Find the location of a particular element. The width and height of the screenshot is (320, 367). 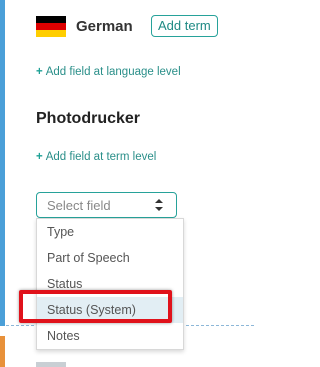

option-status-system: Status (System) is located at coordinates (110, 310).